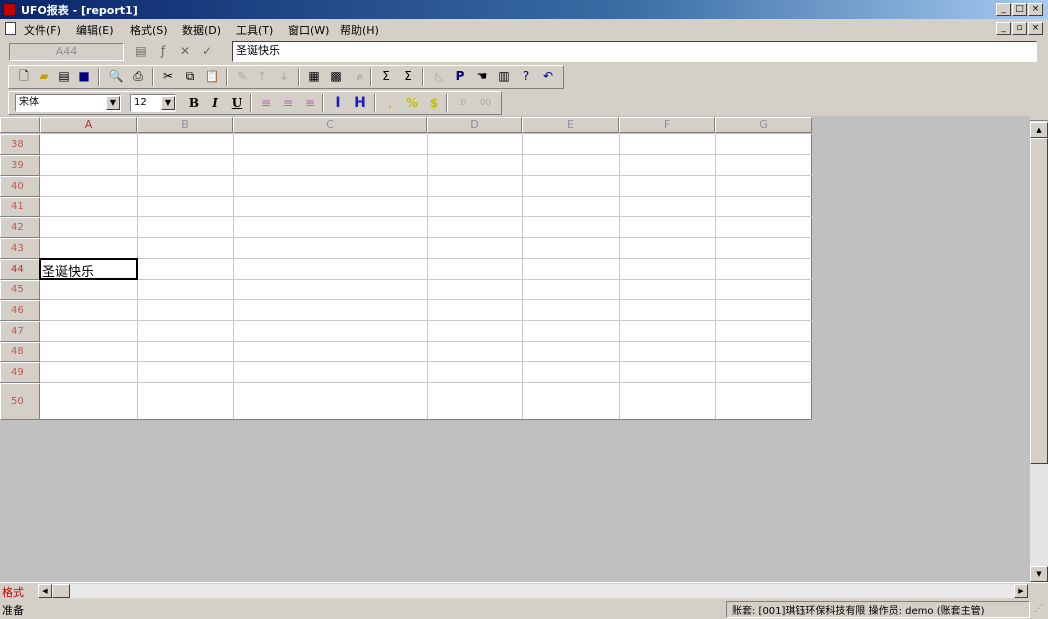  What do you see at coordinates (254, 30) in the screenshot?
I see `menu-tools: 工具(T)` at bounding box center [254, 30].